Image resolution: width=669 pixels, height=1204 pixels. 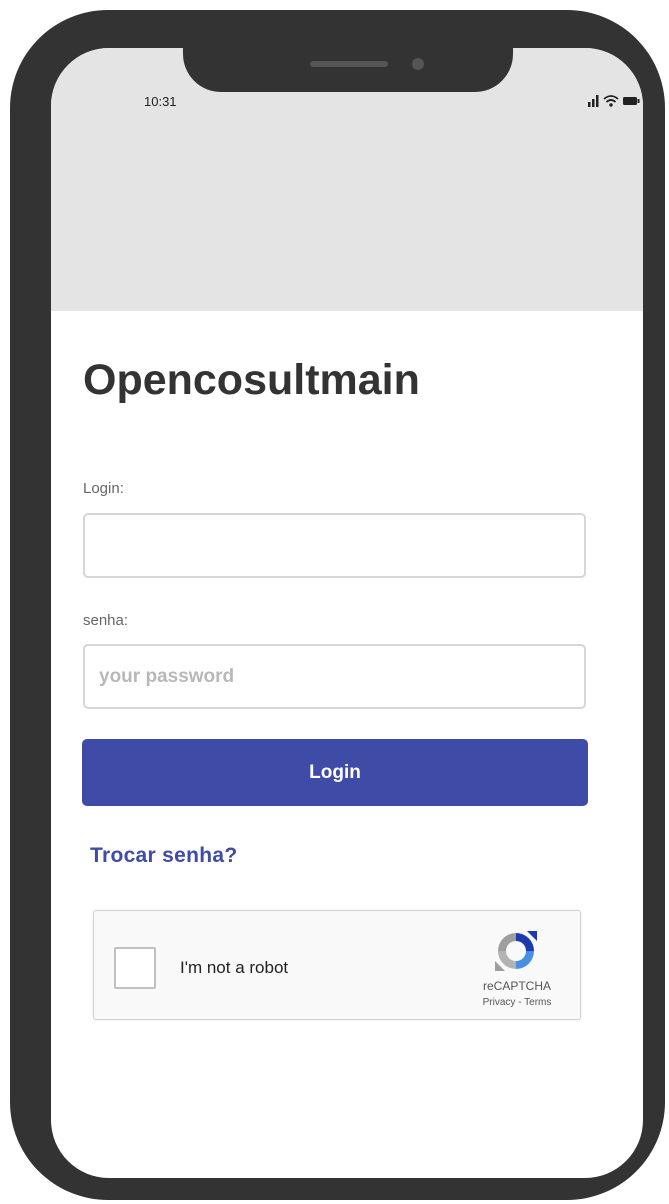 What do you see at coordinates (537, 1002) in the screenshot?
I see `recaptcha-terms-link: Terms` at bounding box center [537, 1002].